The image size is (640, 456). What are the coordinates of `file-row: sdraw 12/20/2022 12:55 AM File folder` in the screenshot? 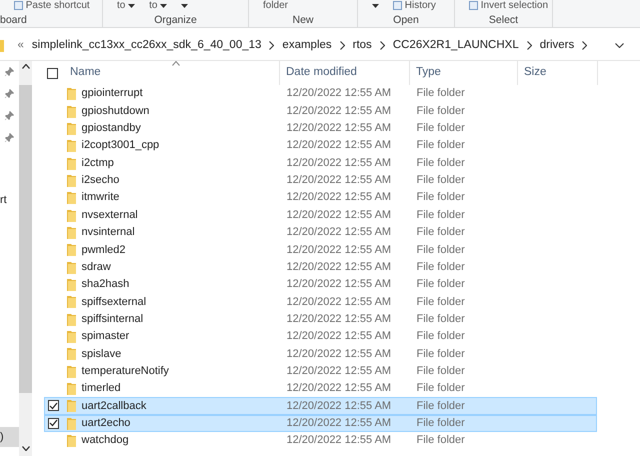 It's located at (320, 267).